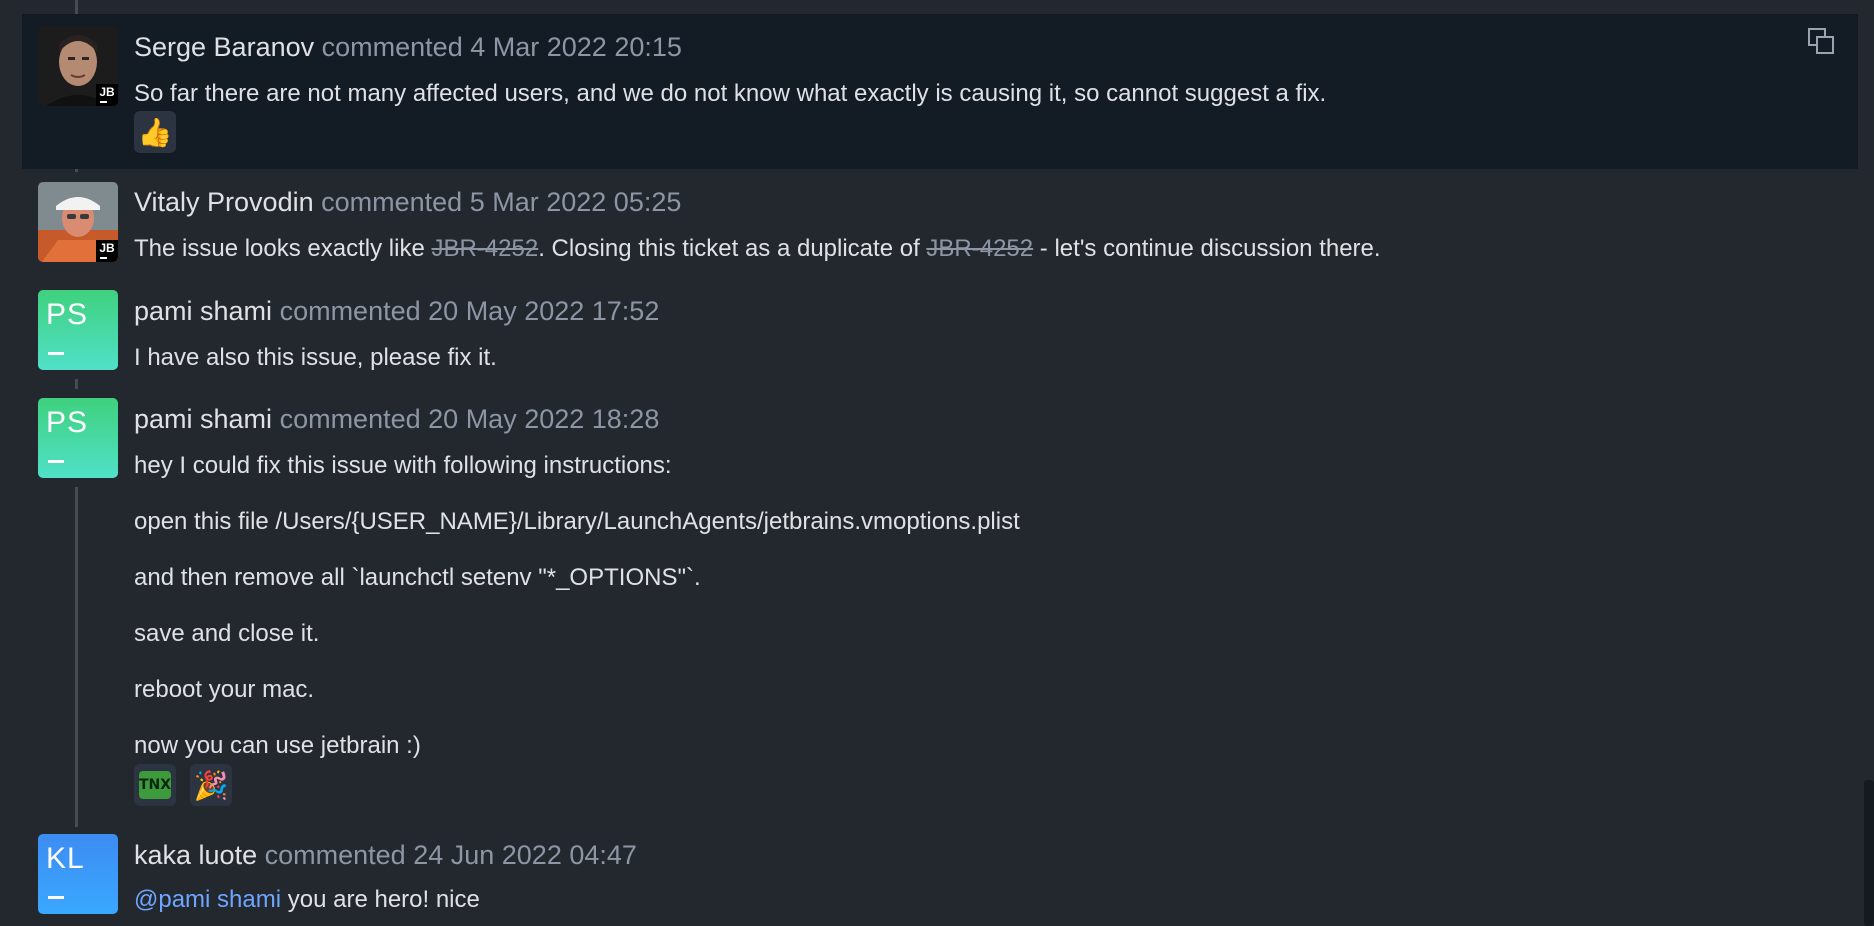 This screenshot has height=926, width=1874. Describe the element at coordinates (224, 47) in the screenshot. I see `author-name: Serge Baranov` at that location.